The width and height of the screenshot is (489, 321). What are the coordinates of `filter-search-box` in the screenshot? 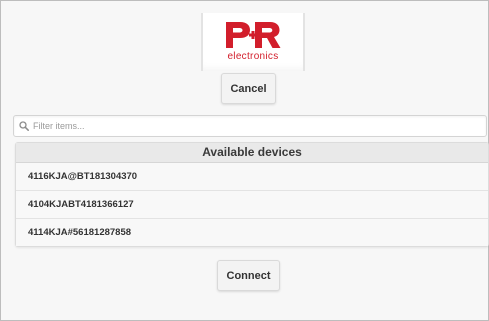 It's located at (250, 126).